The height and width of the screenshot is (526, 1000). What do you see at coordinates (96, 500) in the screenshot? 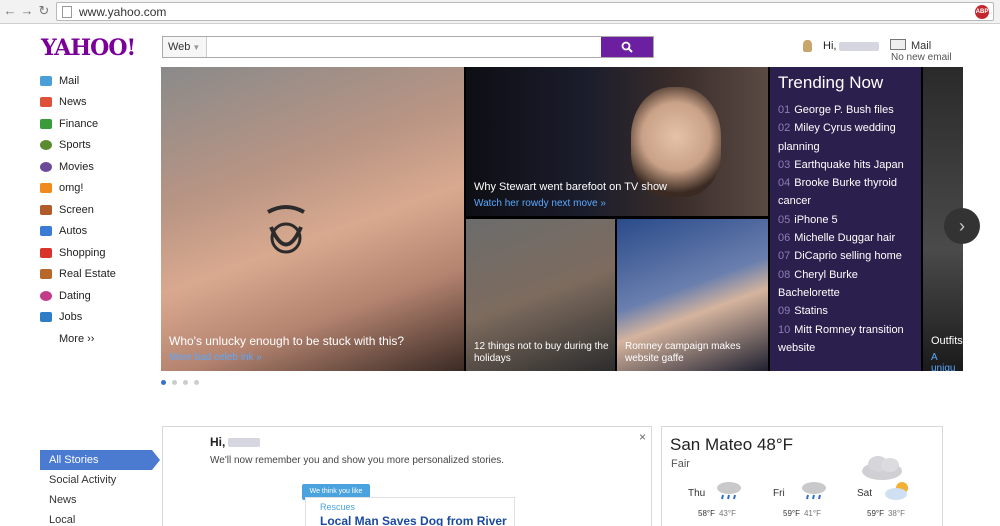
I see `stream-tab-news: News` at bounding box center [96, 500].